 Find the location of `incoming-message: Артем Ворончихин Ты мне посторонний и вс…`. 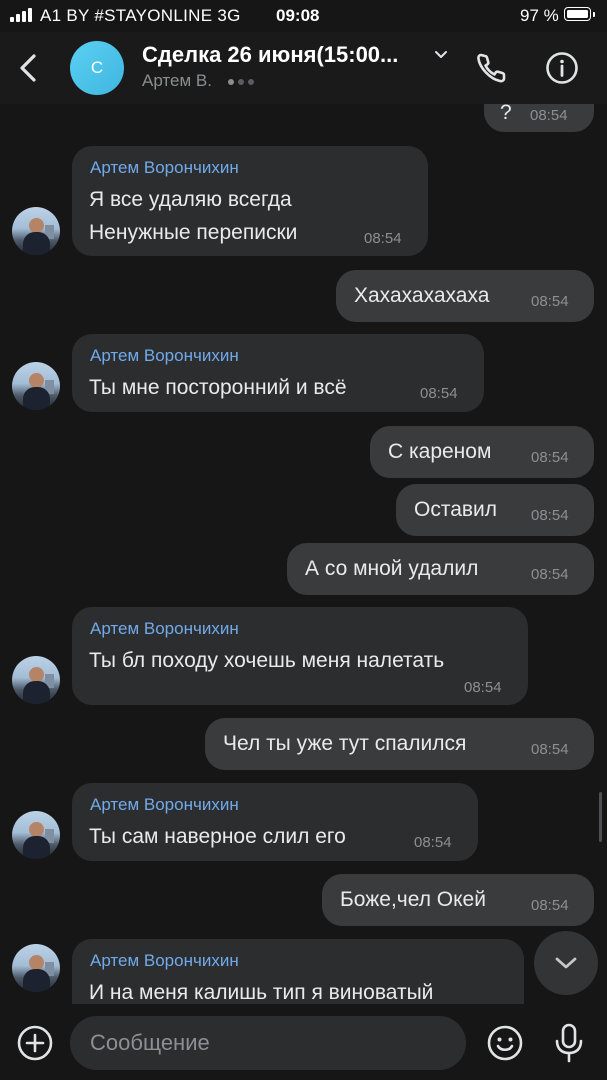

incoming-message: Артем Ворончихин Ты мне посторонний и вс… is located at coordinates (278, 373).